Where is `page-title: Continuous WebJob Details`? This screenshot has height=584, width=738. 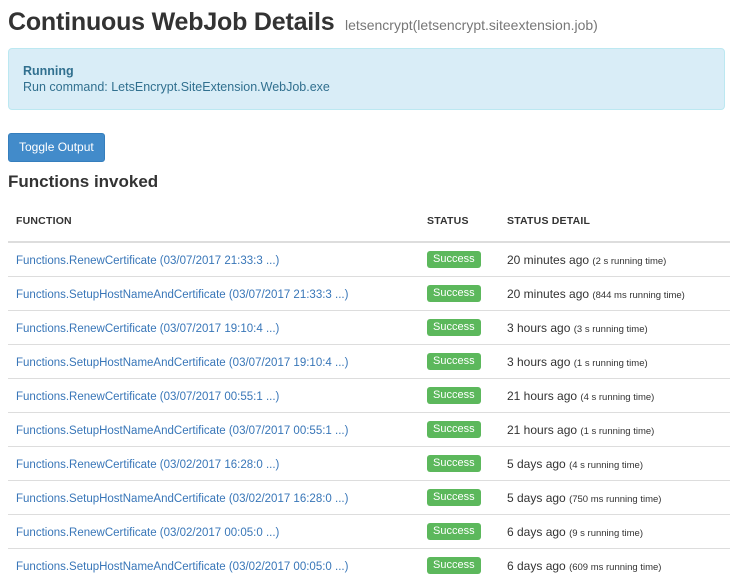 page-title: Continuous WebJob Details is located at coordinates (171, 22).